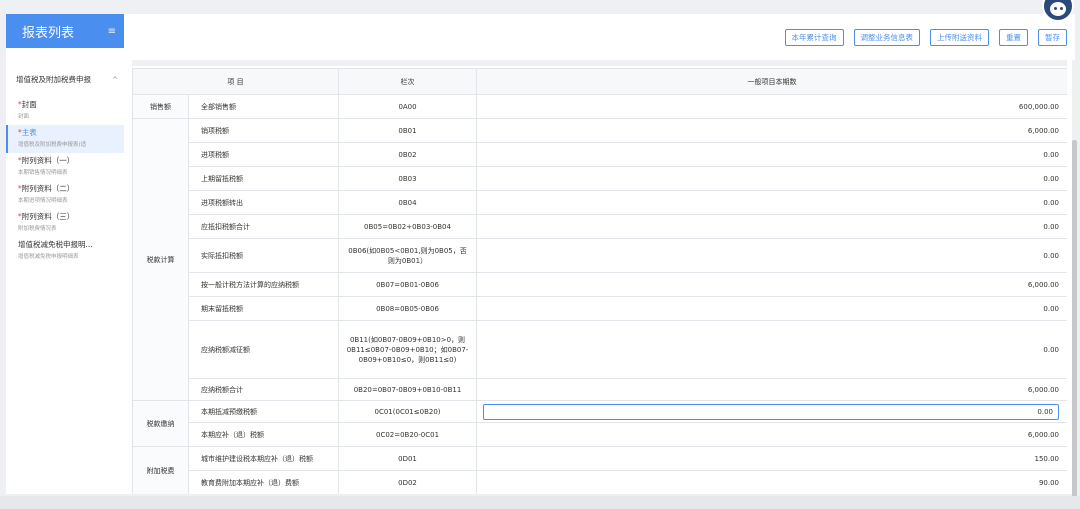 The height and width of the screenshot is (509, 1080). I want to click on adjust-business-info-button: 调整业务信息表, so click(886, 37).